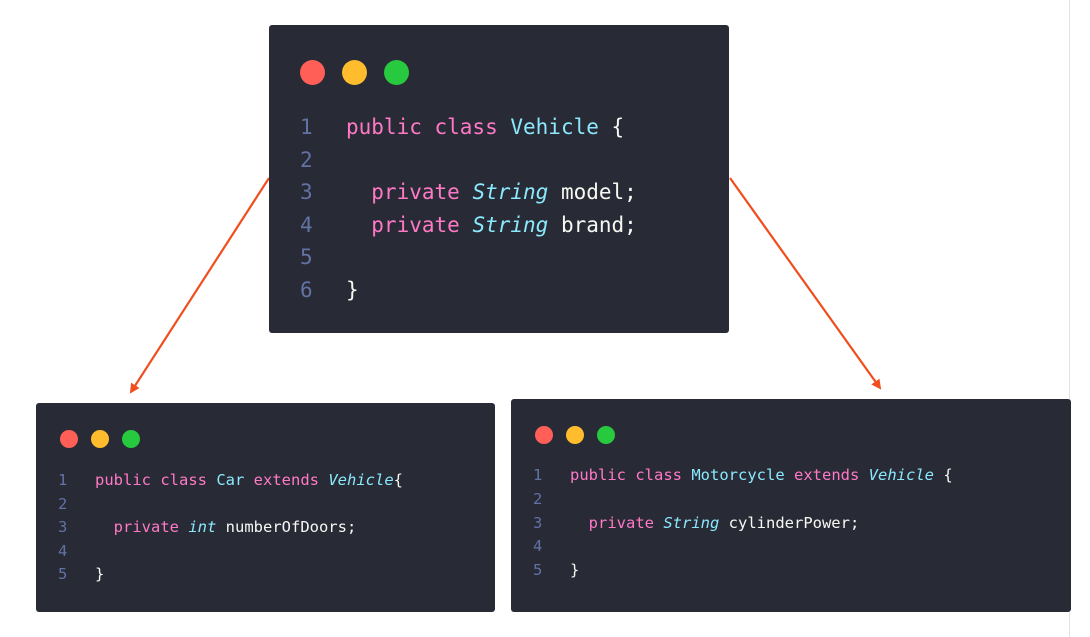 The image size is (1090, 637). Describe the element at coordinates (738, 475) in the screenshot. I see `code-token-cls: Motorcycle` at that location.